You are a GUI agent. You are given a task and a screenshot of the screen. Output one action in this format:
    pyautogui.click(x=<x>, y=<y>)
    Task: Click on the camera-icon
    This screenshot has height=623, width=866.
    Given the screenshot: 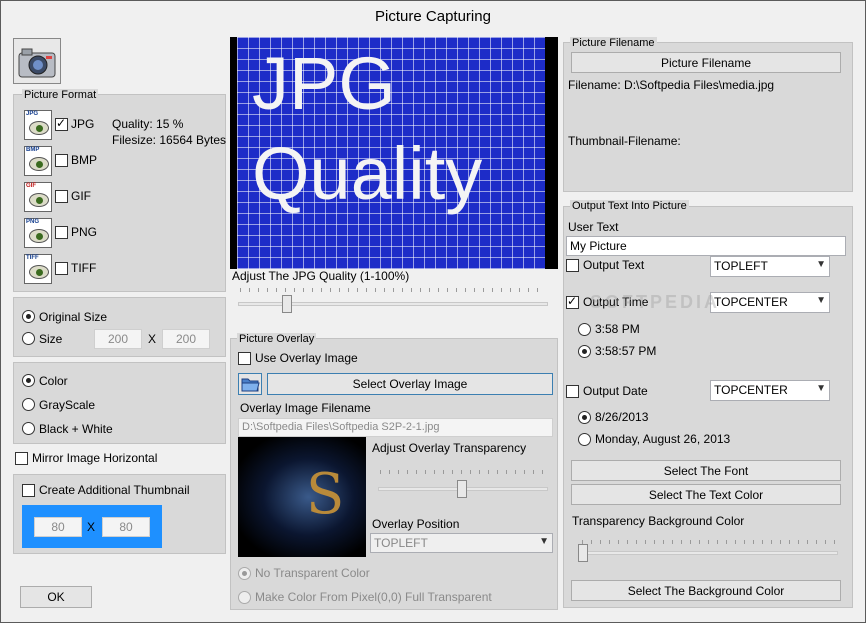 What is the action you would take?
    pyautogui.click(x=37, y=61)
    